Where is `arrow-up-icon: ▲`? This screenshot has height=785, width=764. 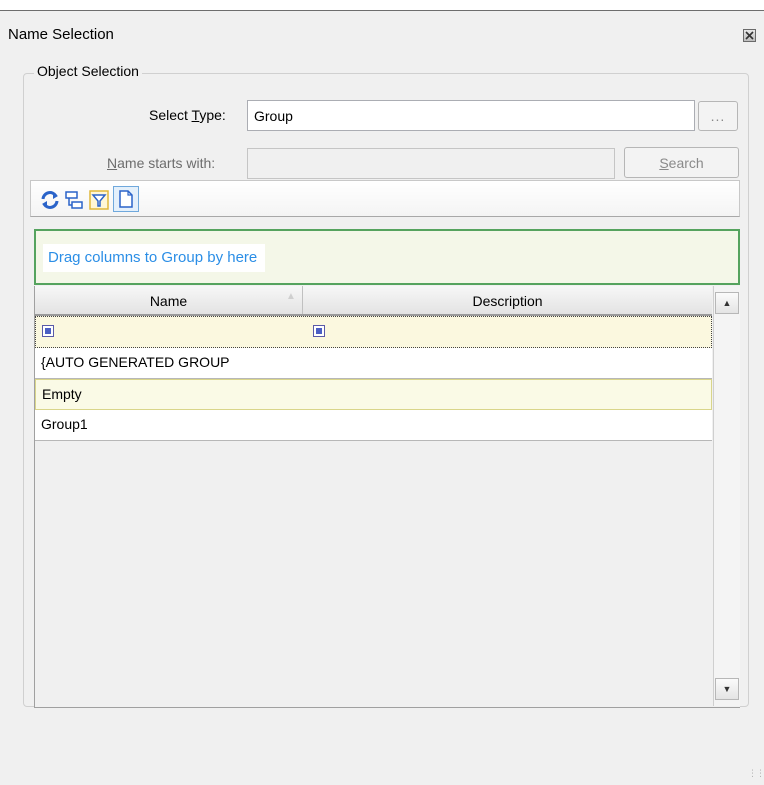 arrow-up-icon: ▲ is located at coordinates (727, 303).